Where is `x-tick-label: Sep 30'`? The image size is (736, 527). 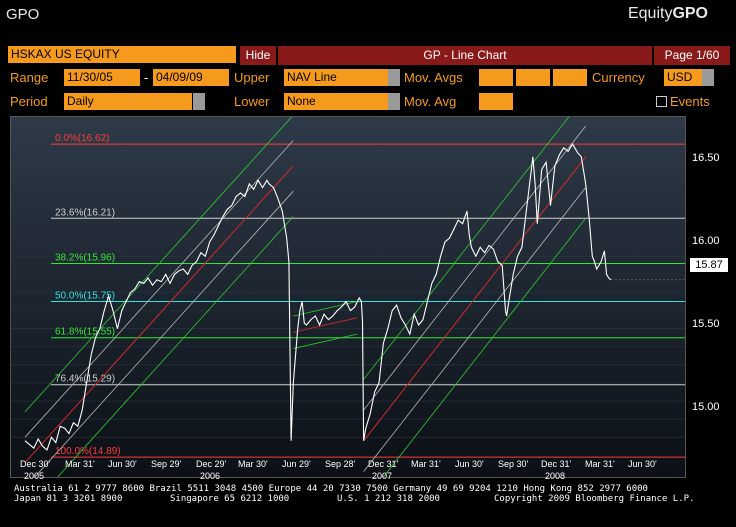
x-tick-label: Sep 30' is located at coordinates (513, 464).